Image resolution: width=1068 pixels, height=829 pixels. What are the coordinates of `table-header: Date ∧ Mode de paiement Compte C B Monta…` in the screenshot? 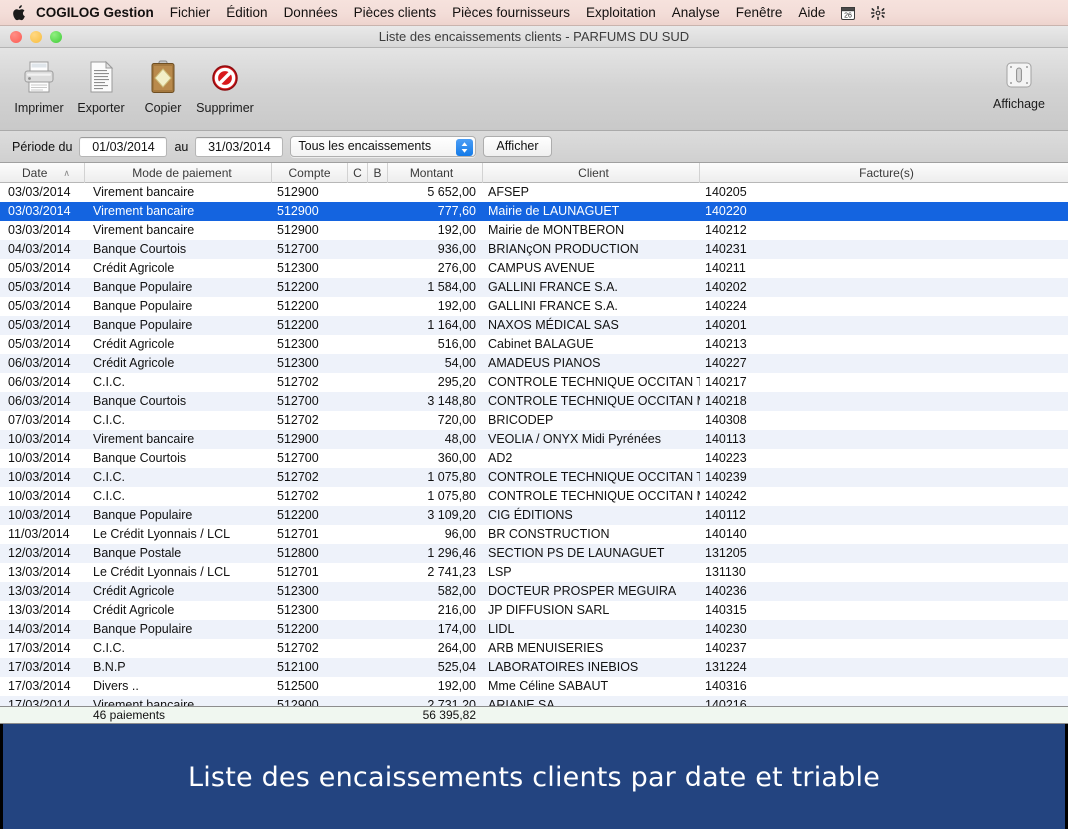 It's located at (534, 173).